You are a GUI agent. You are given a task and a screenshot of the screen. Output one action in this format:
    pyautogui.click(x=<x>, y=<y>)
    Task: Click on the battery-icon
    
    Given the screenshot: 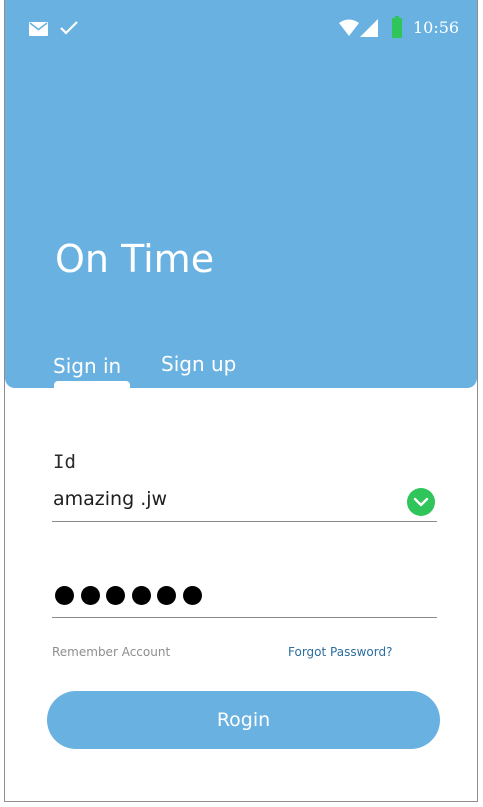 What is the action you would take?
    pyautogui.click(x=397, y=27)
    